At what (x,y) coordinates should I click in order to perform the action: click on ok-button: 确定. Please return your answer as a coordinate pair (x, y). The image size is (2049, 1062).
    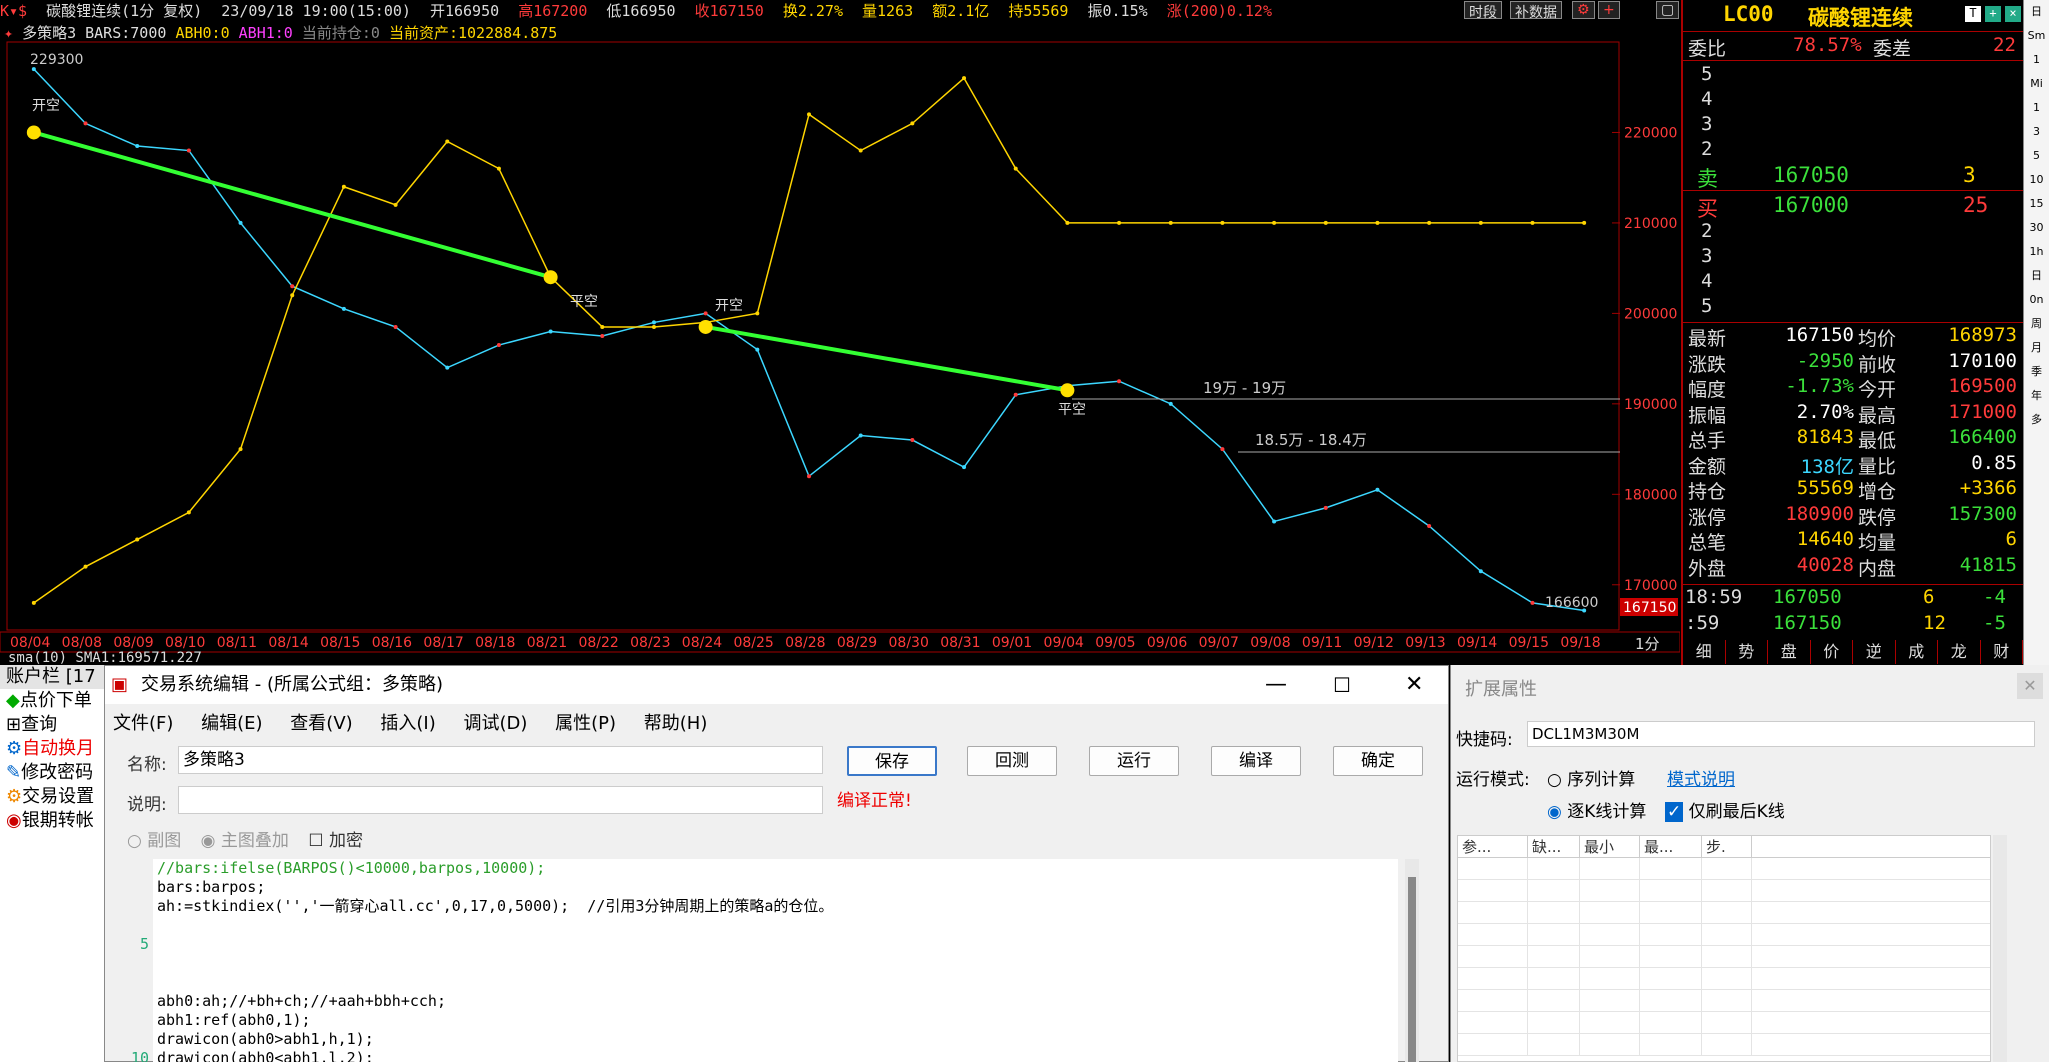
    Looking at the image, I should click on (1378, 761).